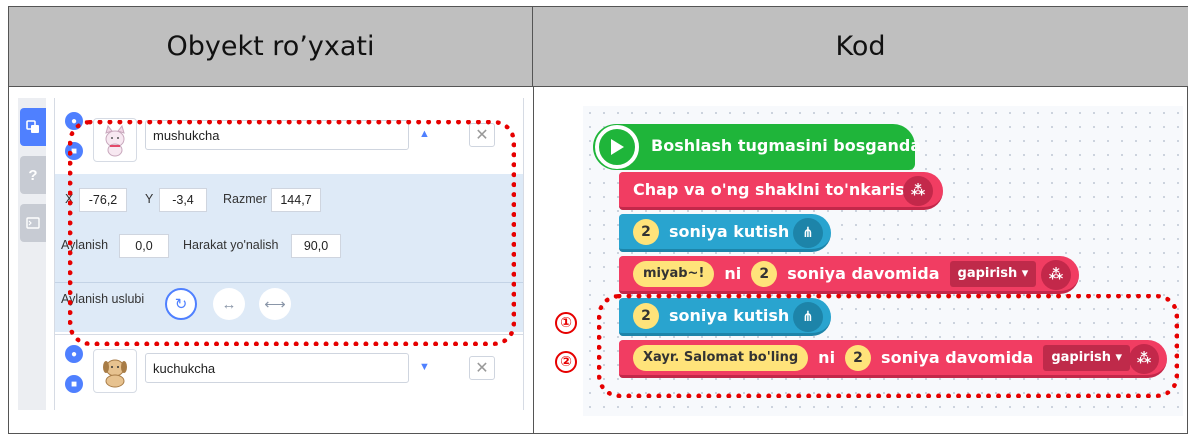 The height and width of the screenshot is (440, 1195). What do you see at coordinates (566, 323) in the screenshot?
I see `marker-1: ①` at bounding box center [566, 323].